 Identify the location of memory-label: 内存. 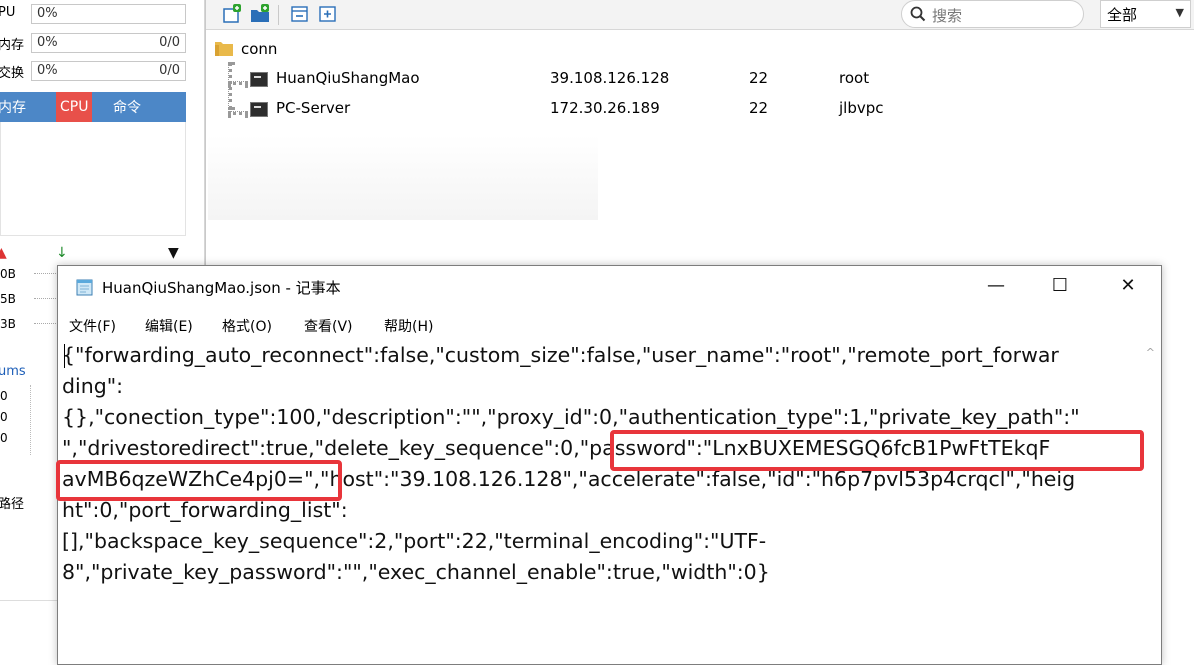
(12, 45).